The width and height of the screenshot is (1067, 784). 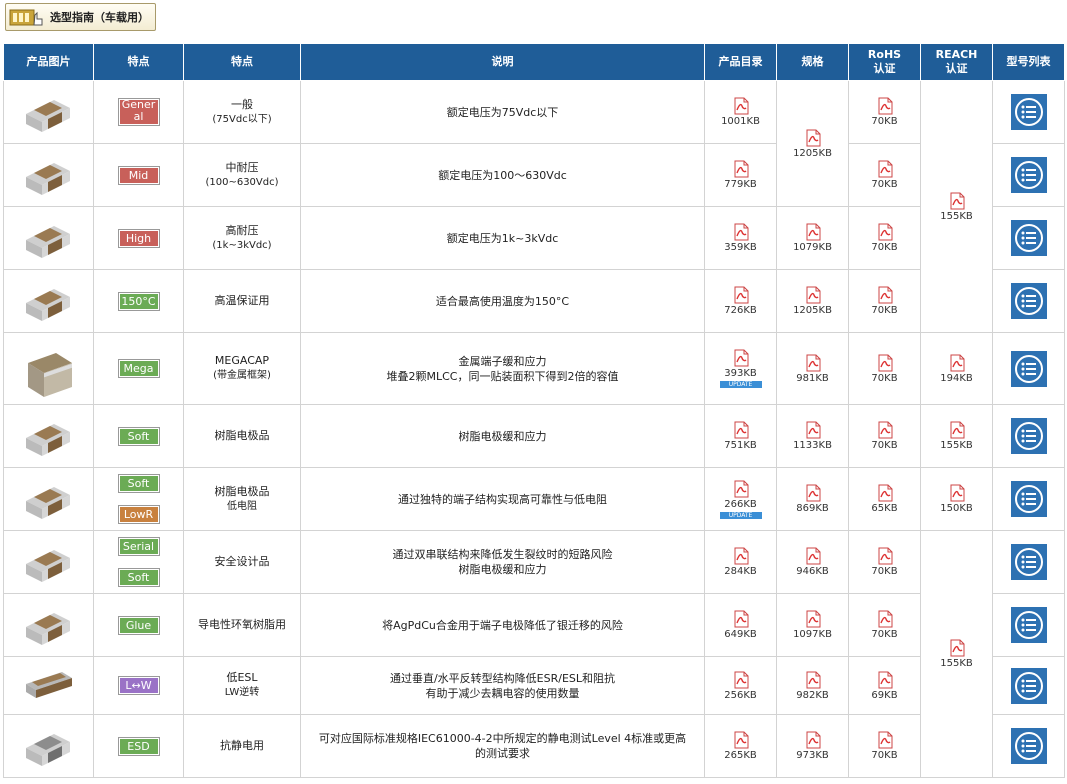 What do you see at coordinates (138, 238) in the screenshot?
I see `badge-cell: High` at bounding box center [138, 238].